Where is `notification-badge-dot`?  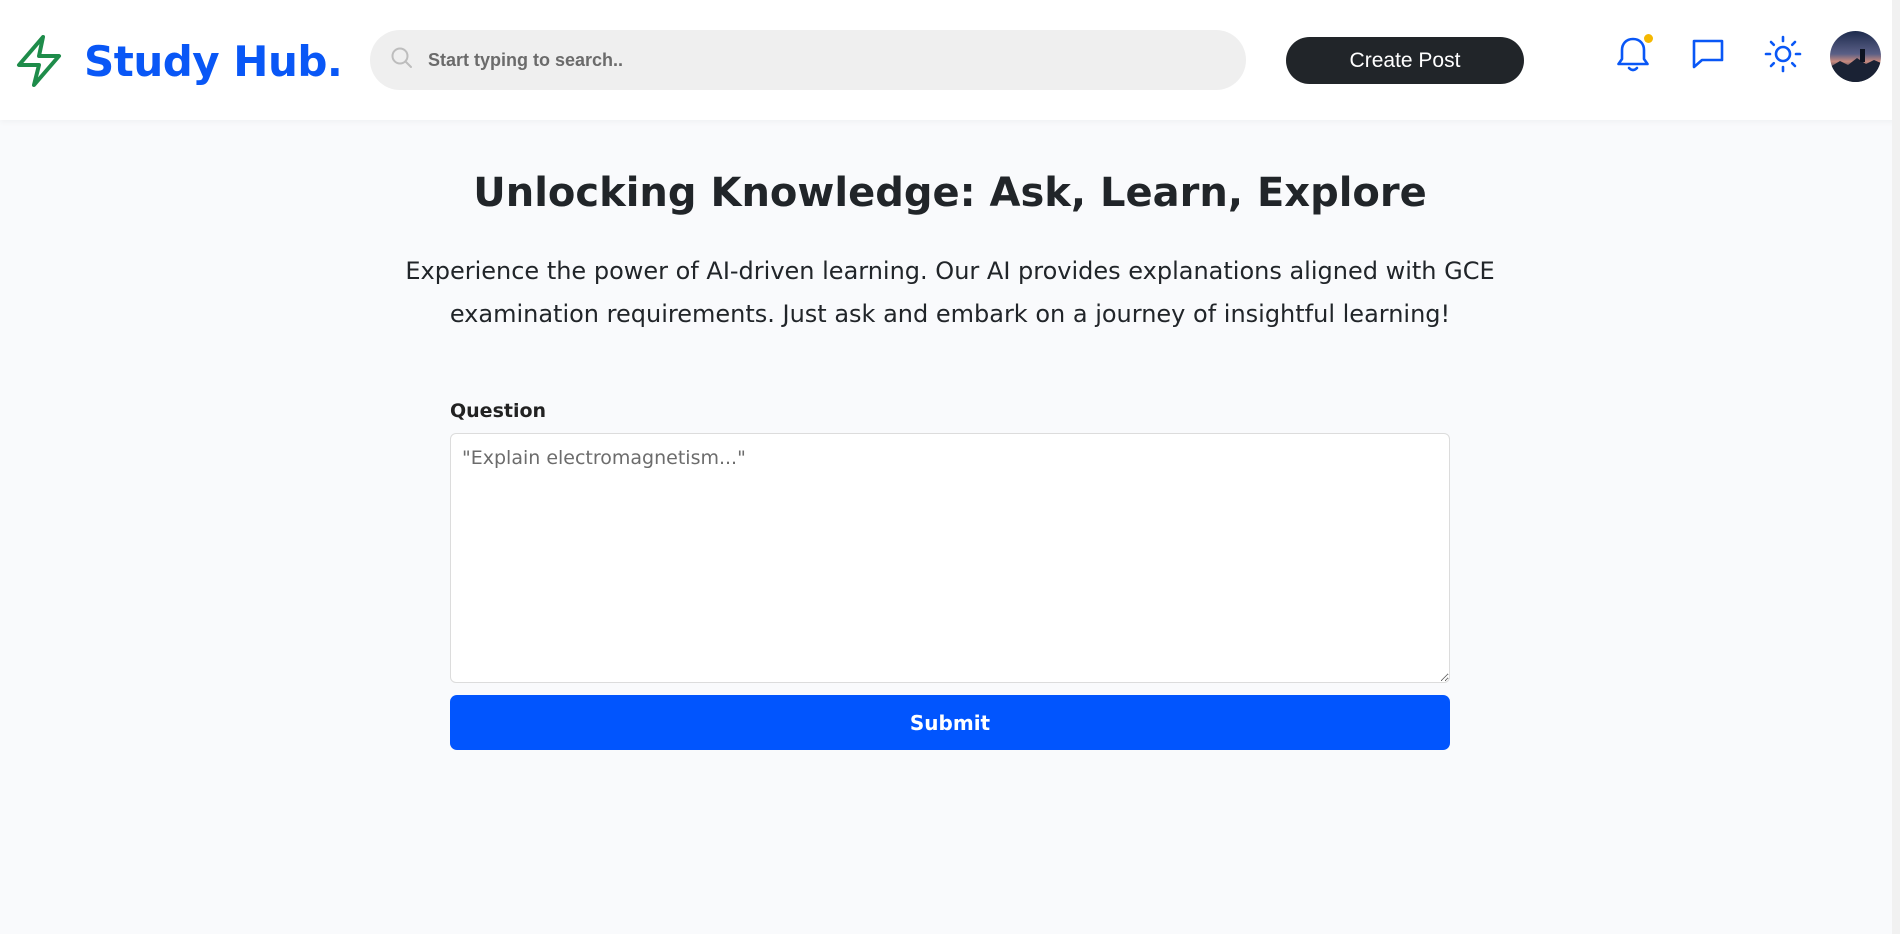
notification-badge-dot is located at coordinates (1648, 38).